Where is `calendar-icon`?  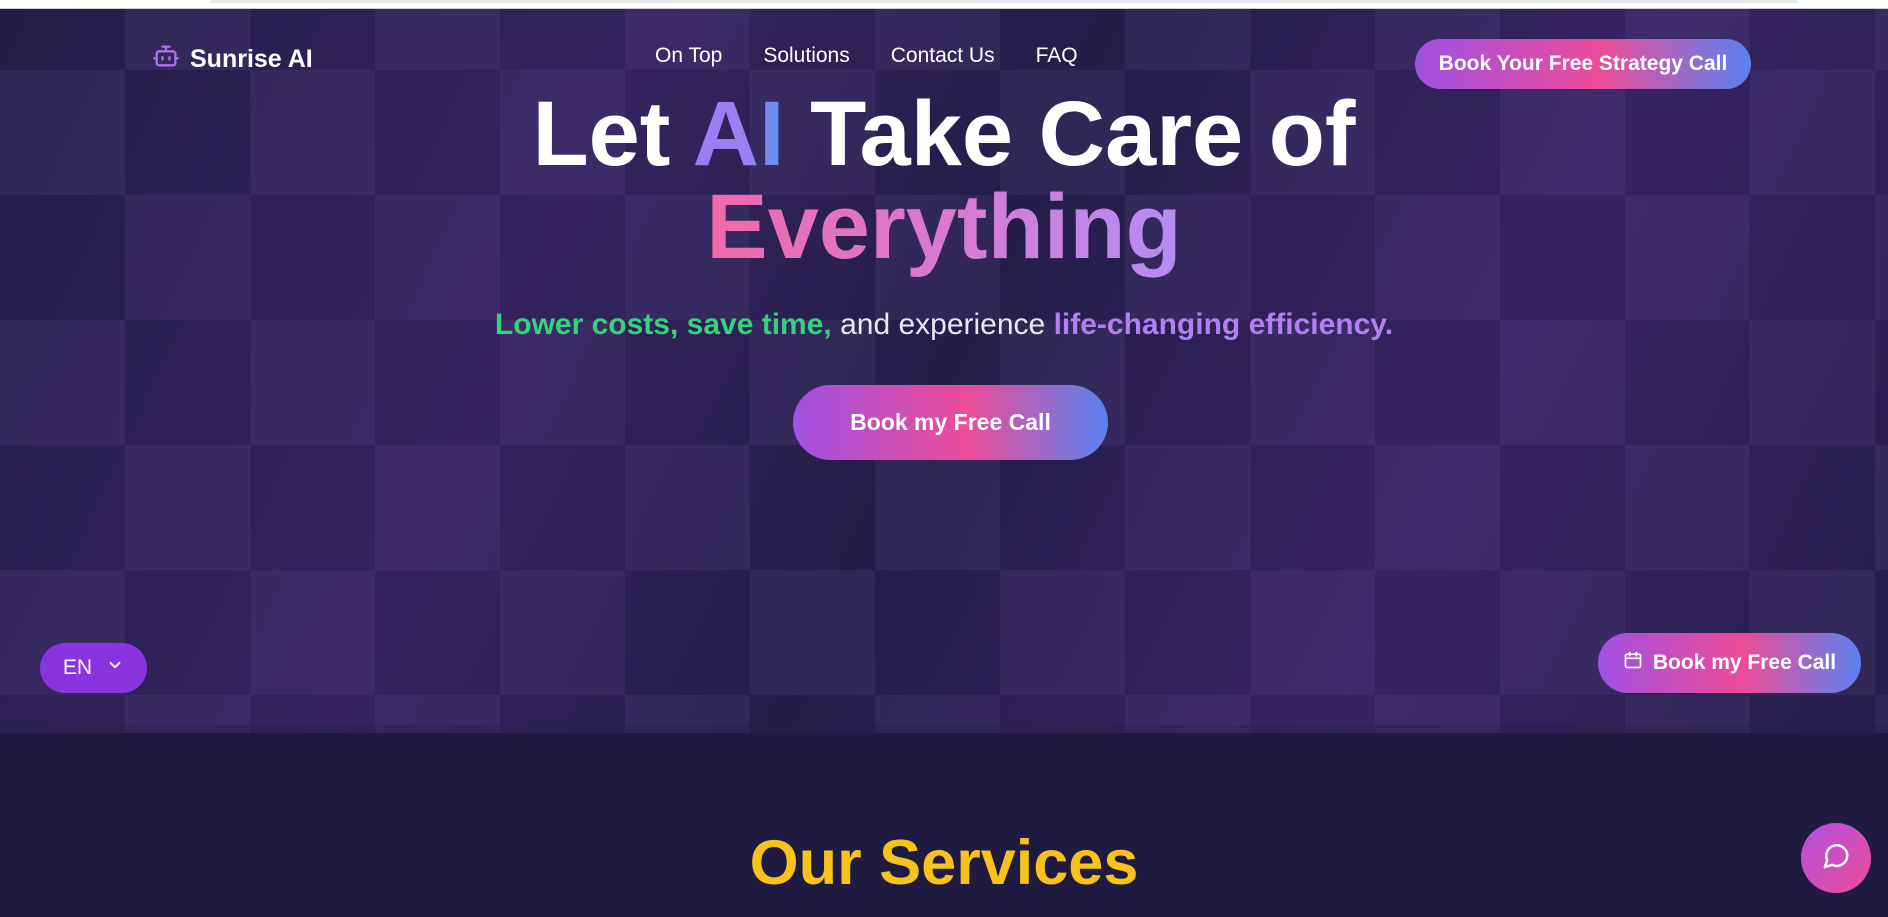
calendar-icon is located at coordinates (1633, 663).